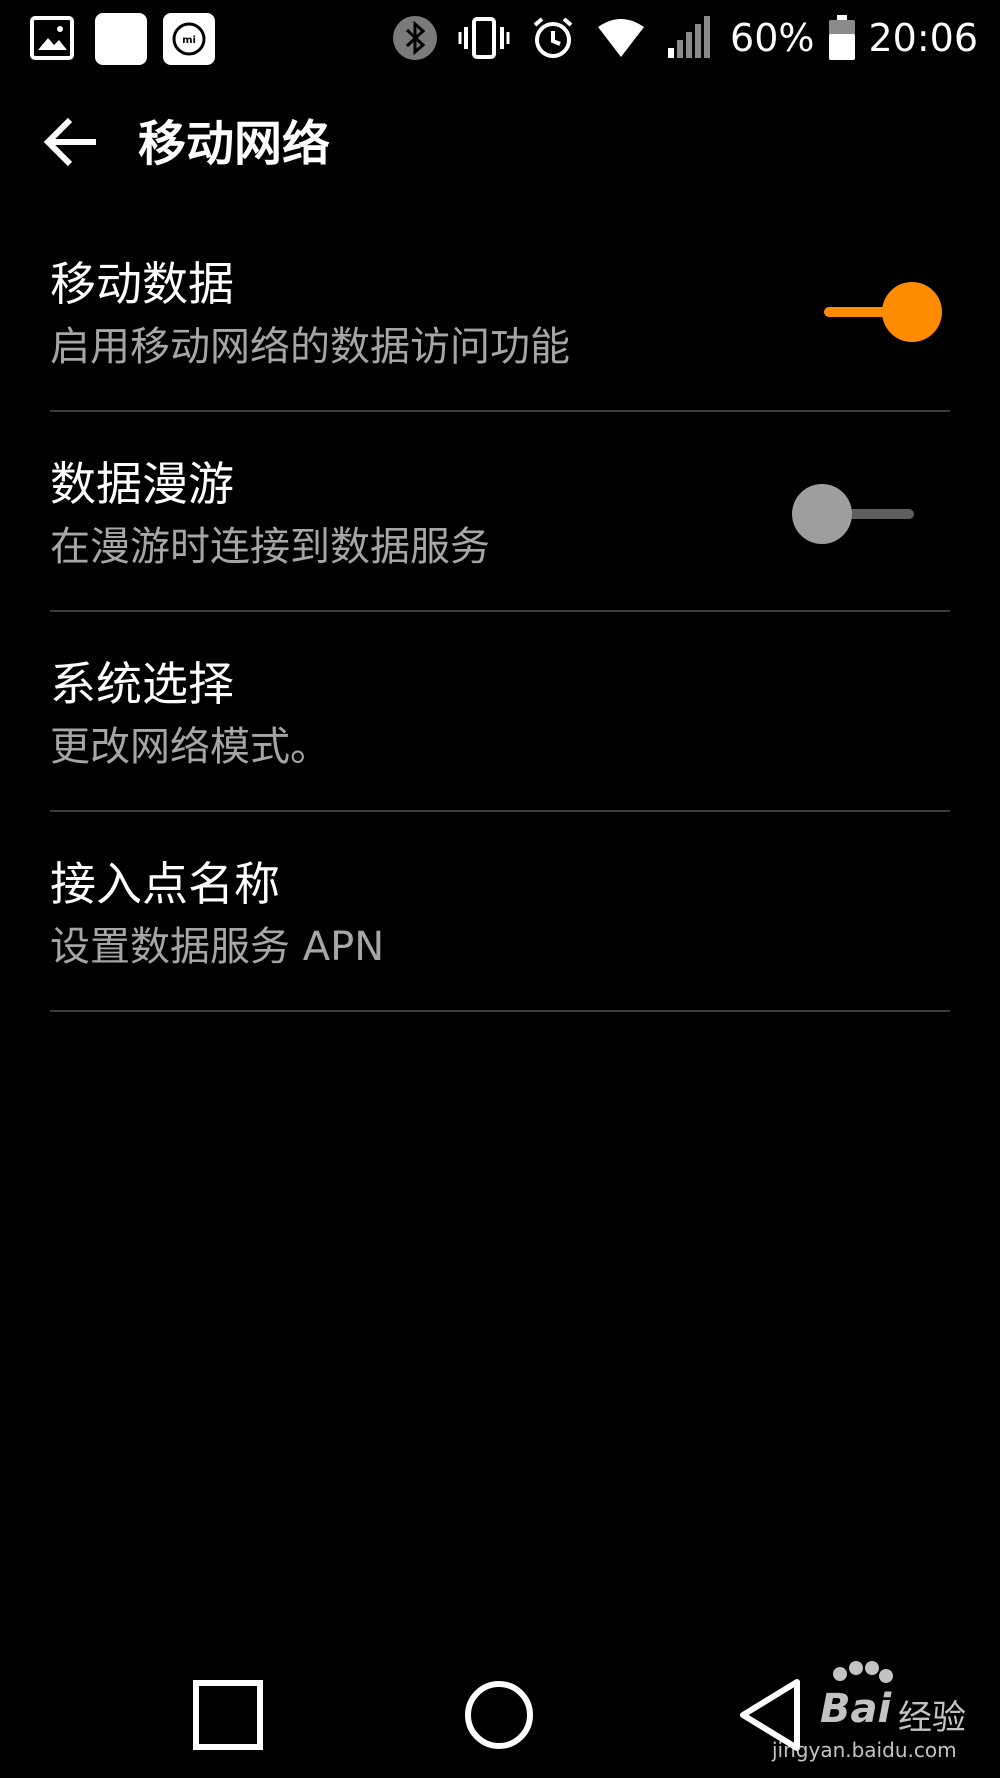  What do you see at coordinates (270, 547) in the screenshot?
I see `setting-summary: 在漫游时连接到数据服务` at bounding box center [270, 547].